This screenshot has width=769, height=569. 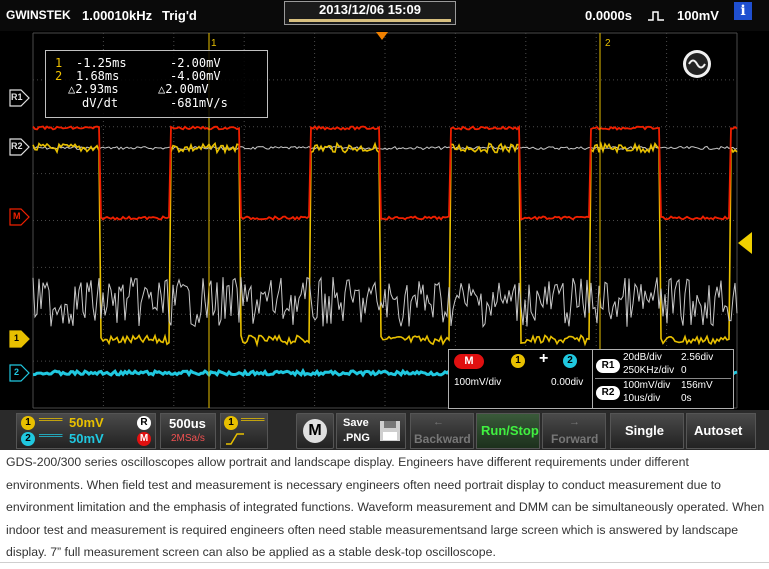 I want to click on backward-arrow-icon: ←, so click(x=438, y=422).